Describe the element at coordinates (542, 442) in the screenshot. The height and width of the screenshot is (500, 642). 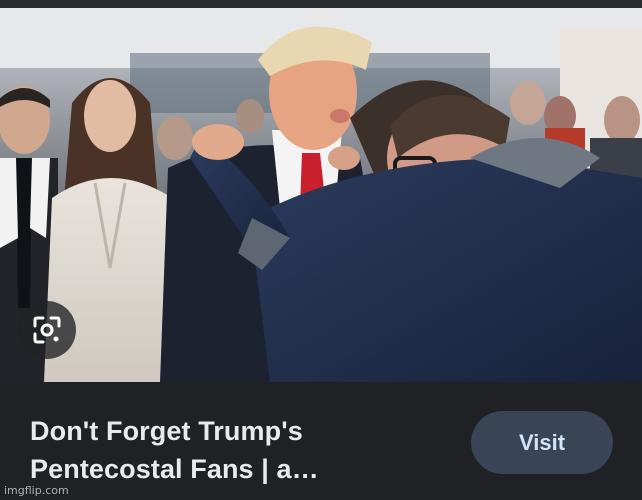
I see `visit-button: Visit` at that location.